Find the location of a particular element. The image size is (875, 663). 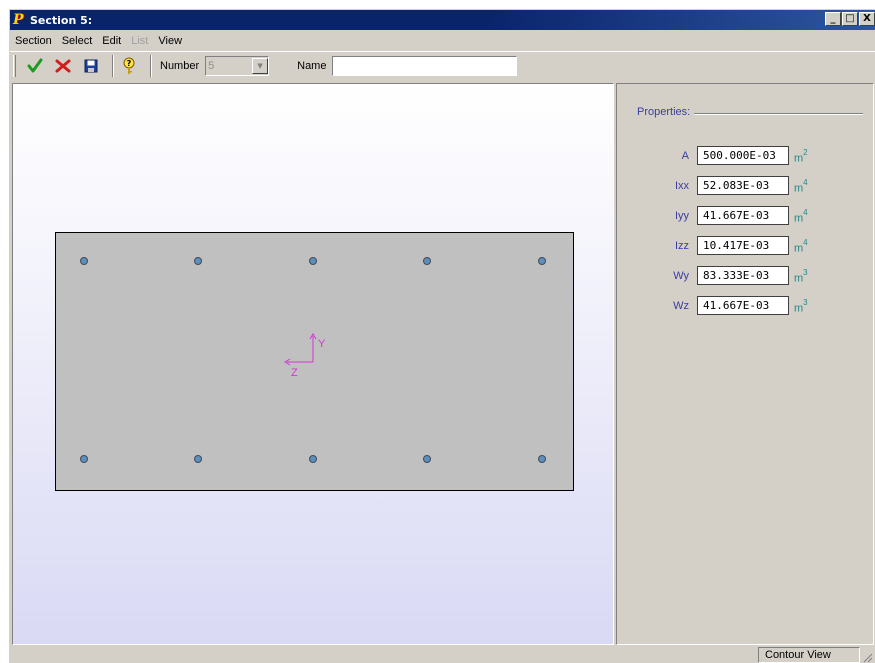

property-value-field: 83.333E-03 is located at coordinates (743, 275).